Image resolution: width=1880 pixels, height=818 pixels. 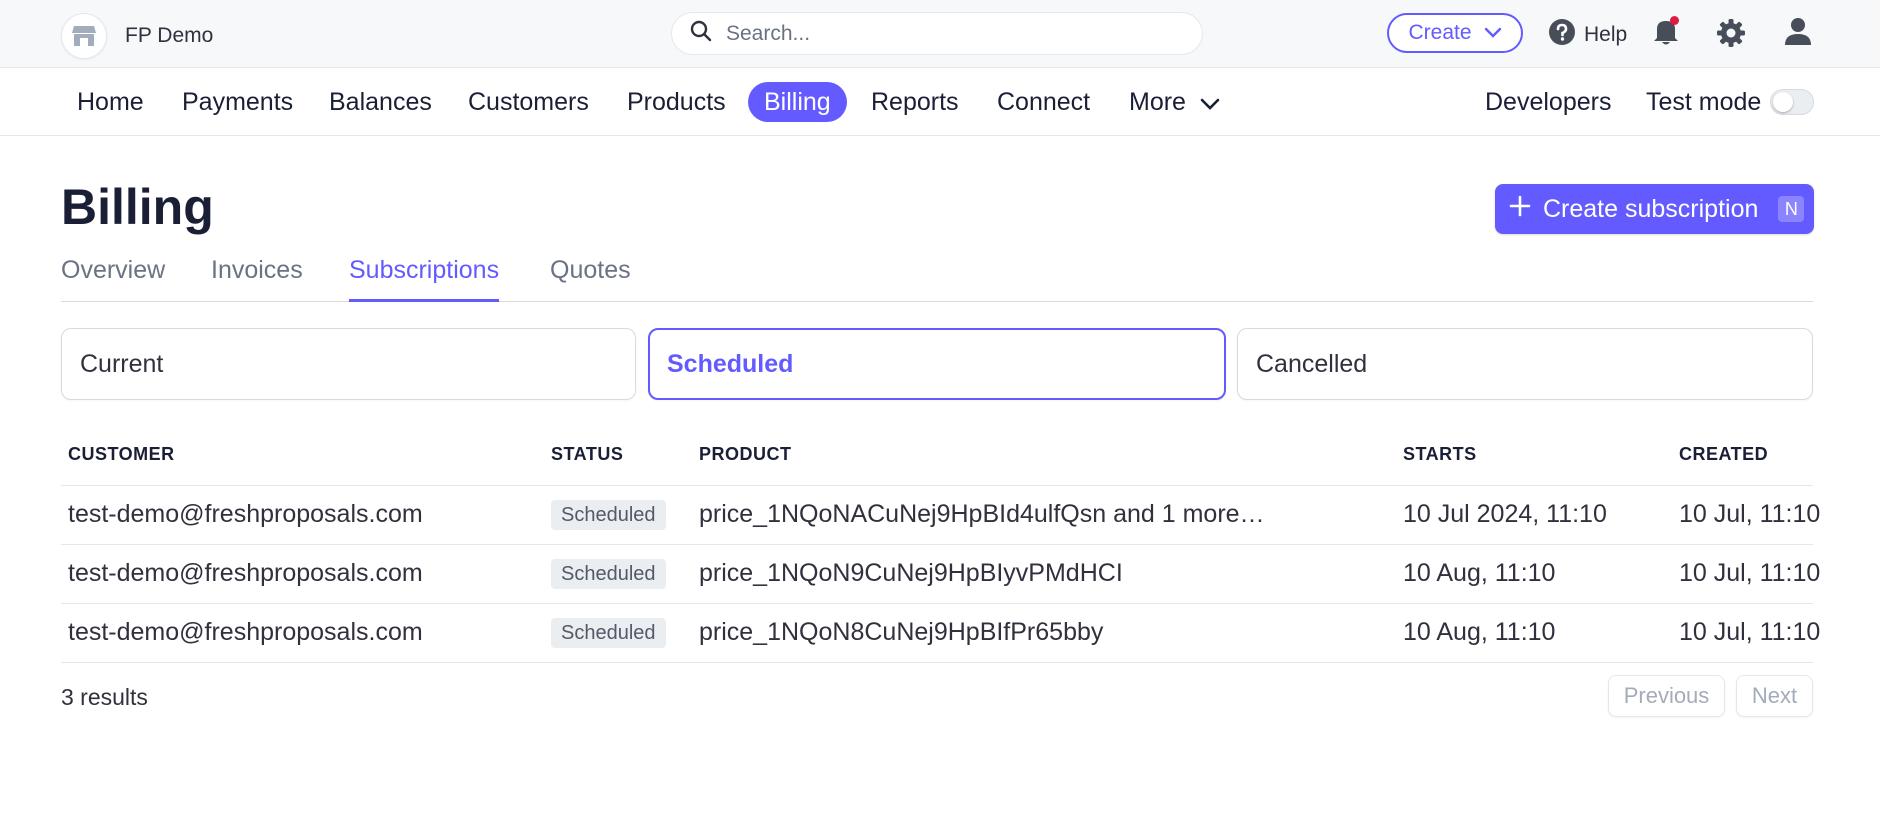 I want to click on test-mode-label: Test mode, so click(x=1704, y=101).